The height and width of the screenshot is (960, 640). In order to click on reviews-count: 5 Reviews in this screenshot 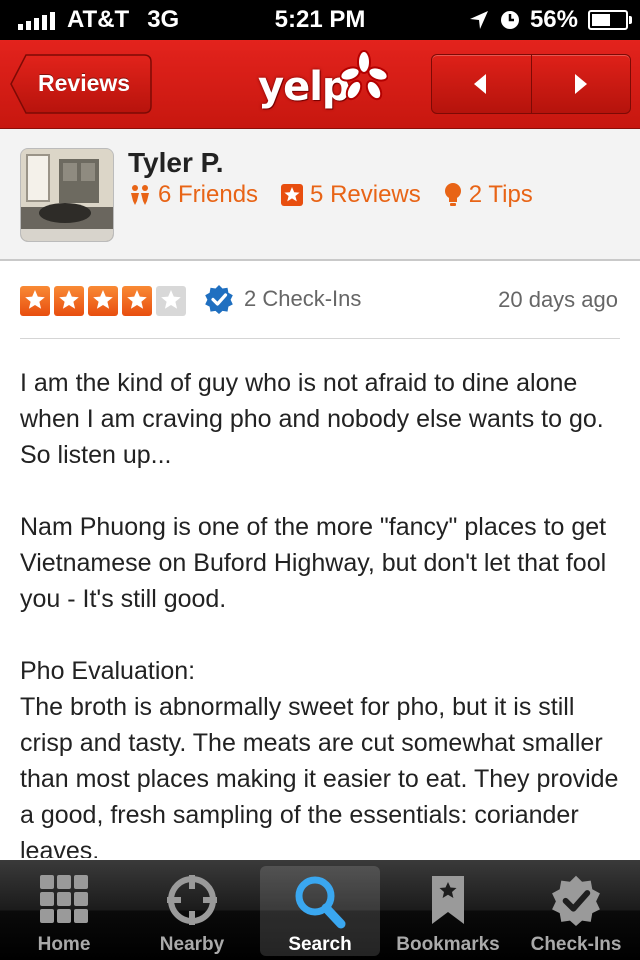, I will do `click(350, 195)`.